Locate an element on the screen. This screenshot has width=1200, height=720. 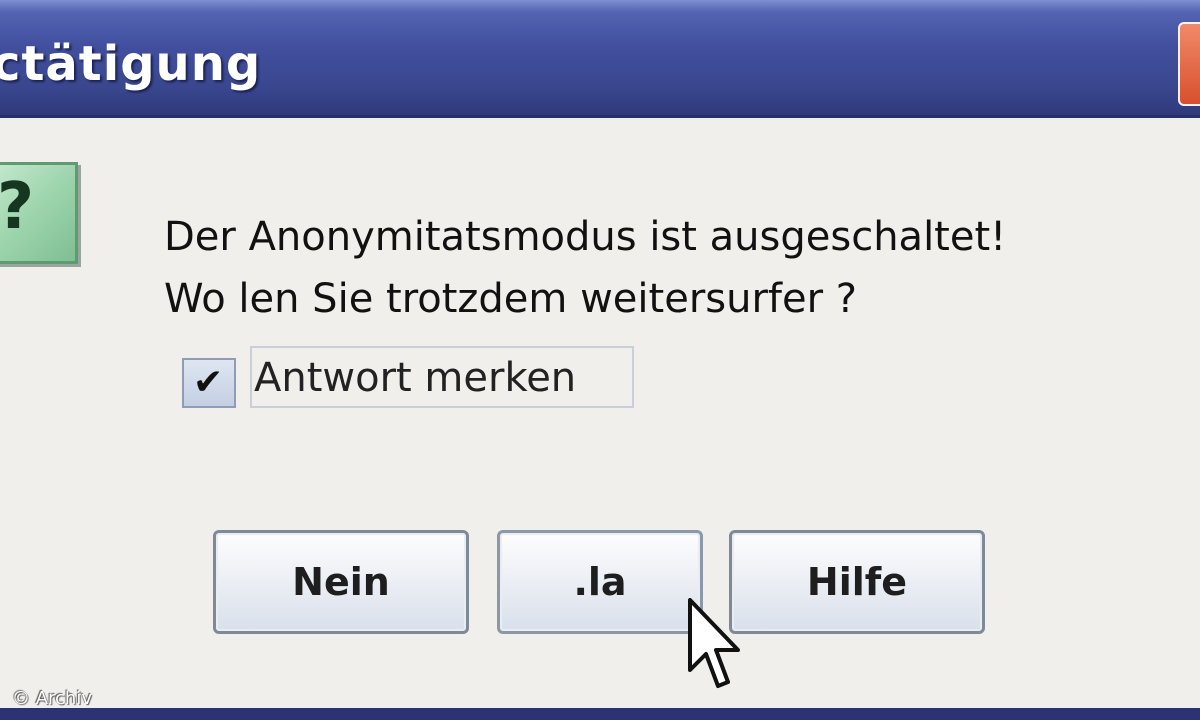
yes-button: .la is located at coordinates (600, 582).